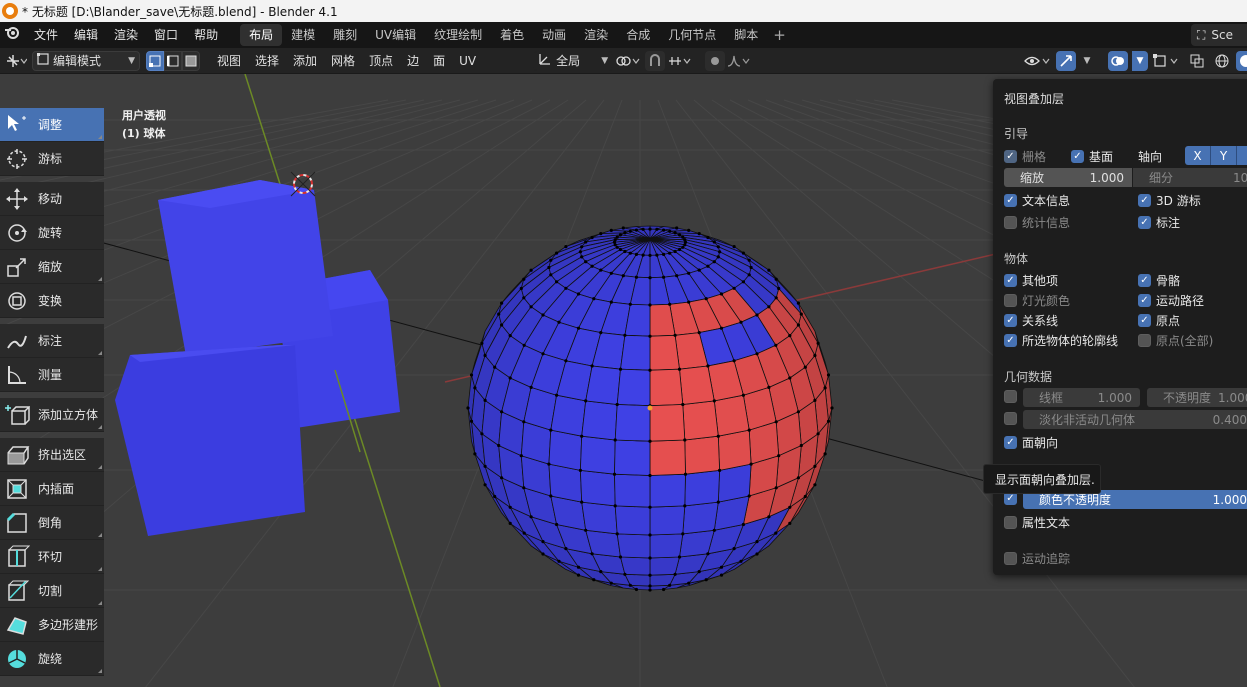 This screenshot has height=687, width=1247. Describe the element at coordinates (305, 60) in the screenshot. I see `menu-add: 添加` at that location.